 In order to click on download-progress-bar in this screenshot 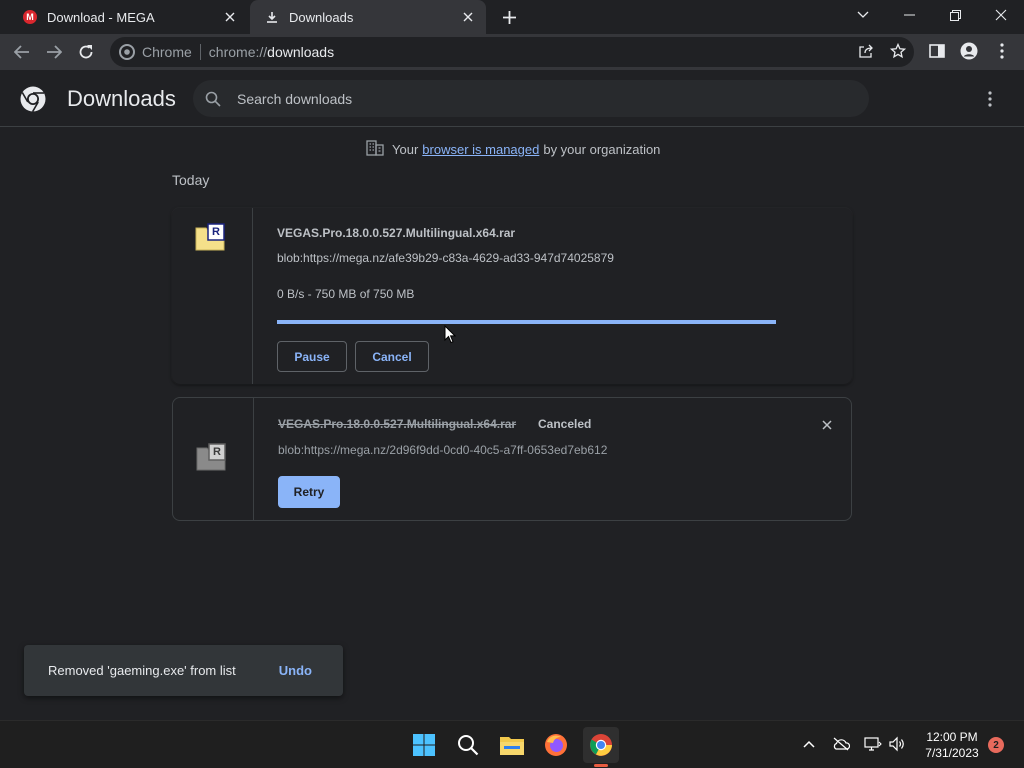, I will do `click(526, 322)`.